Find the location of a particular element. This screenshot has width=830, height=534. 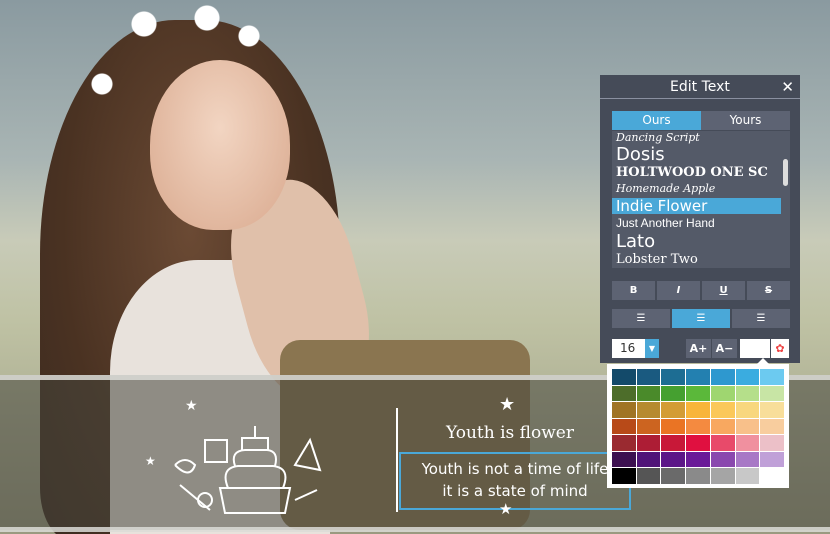

font-item: Dosis is located at coordinates (701, 155).